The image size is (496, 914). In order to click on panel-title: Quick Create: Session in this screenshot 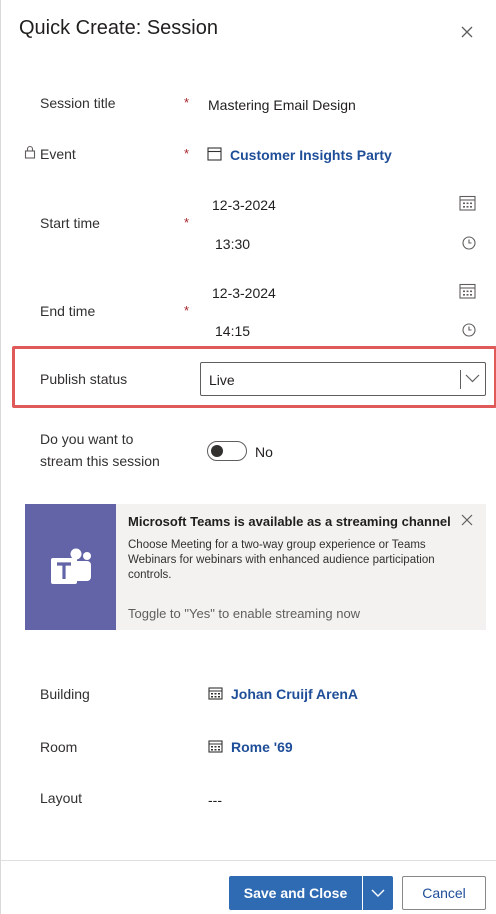, I will do `click(118, 28)`.